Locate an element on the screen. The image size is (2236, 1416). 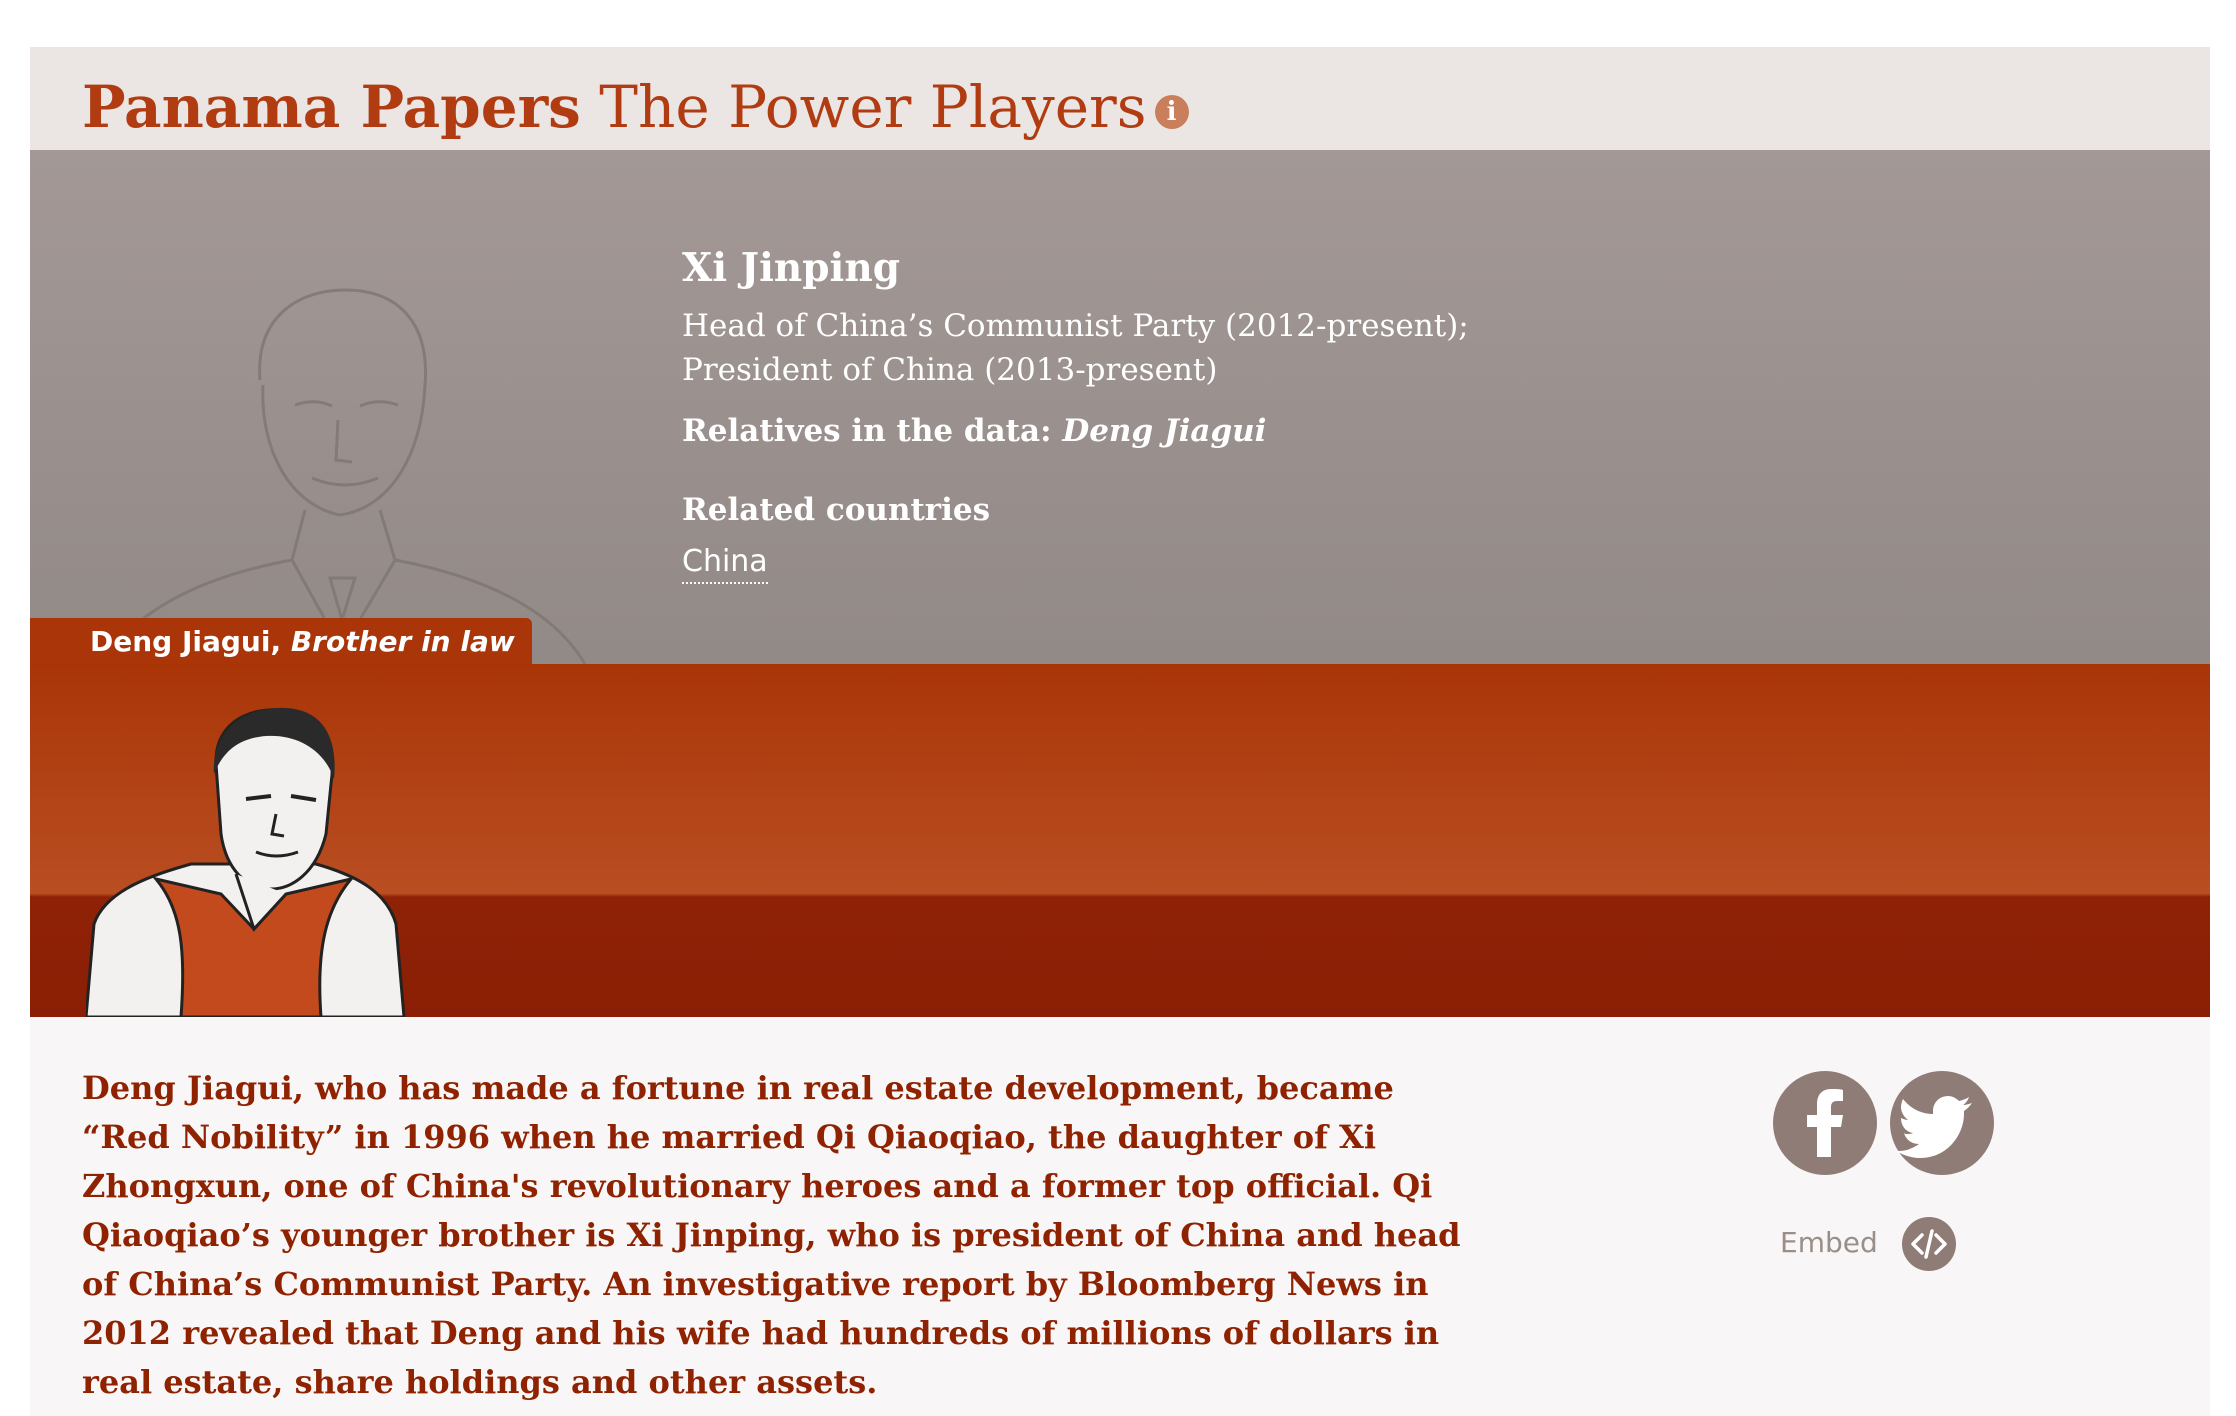
embed-label: Embed is located at coordinates (1829, 1243).